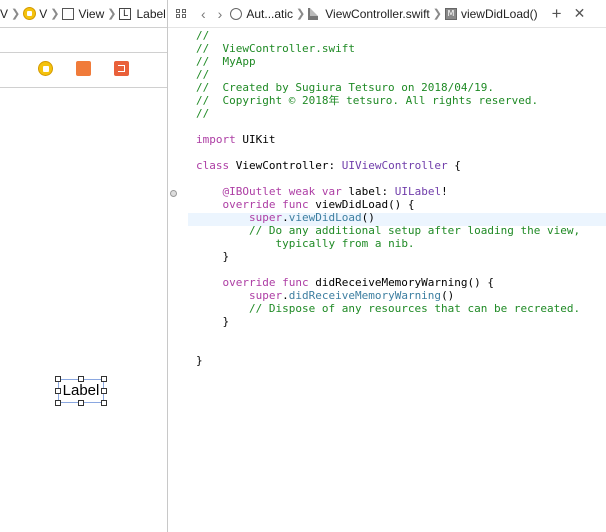  What do you see at coordinates (361, 204) in the screenshot?
I see `code-token: viewDidLoad() {` at bounding box center [361, 204].